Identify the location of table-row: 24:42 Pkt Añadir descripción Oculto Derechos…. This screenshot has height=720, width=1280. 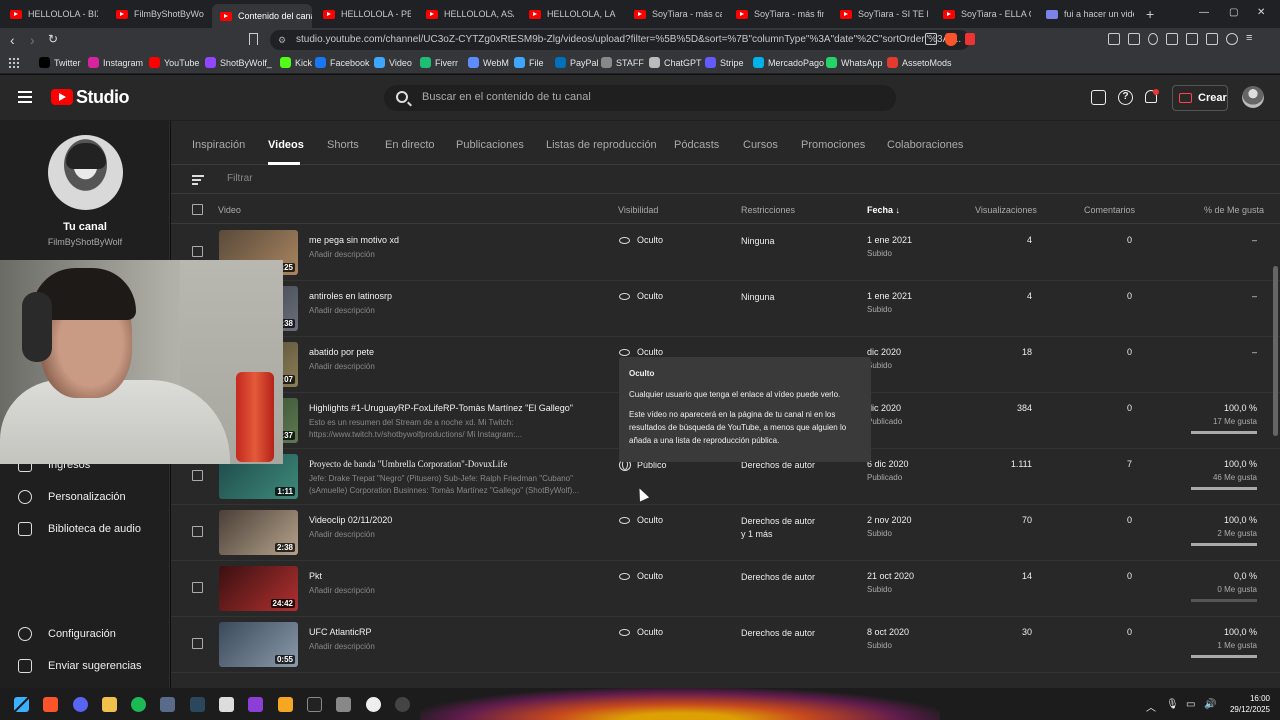
(725, 589).